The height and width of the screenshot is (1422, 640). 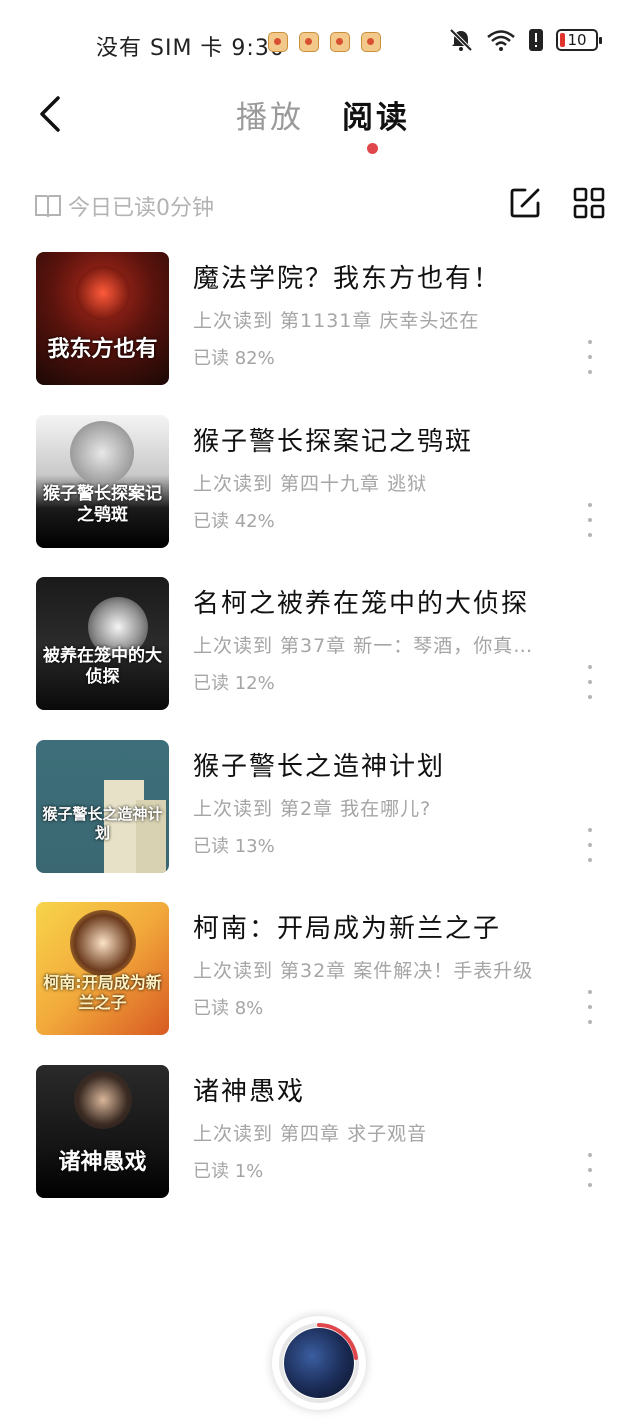 I want to click on book-cover: 诸神愚戏, so click(x=102, y=1131).